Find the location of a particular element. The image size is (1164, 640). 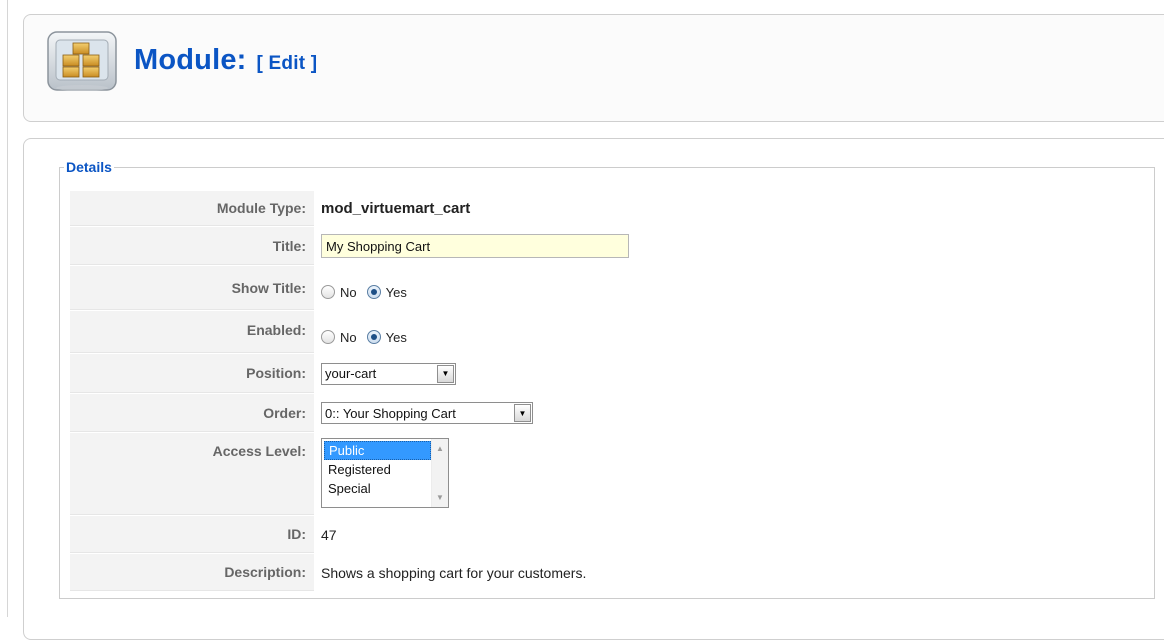

page-subtitle: [ Edit ] is located at coordinates (287, 63).